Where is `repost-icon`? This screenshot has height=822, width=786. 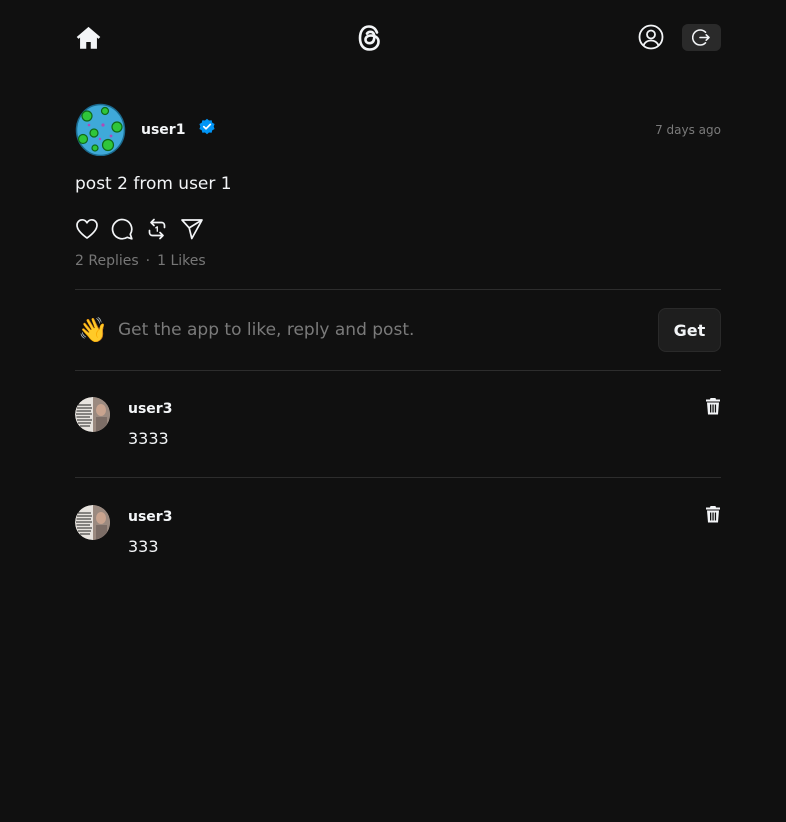
repost-icon is located at coordinates (157, 229).